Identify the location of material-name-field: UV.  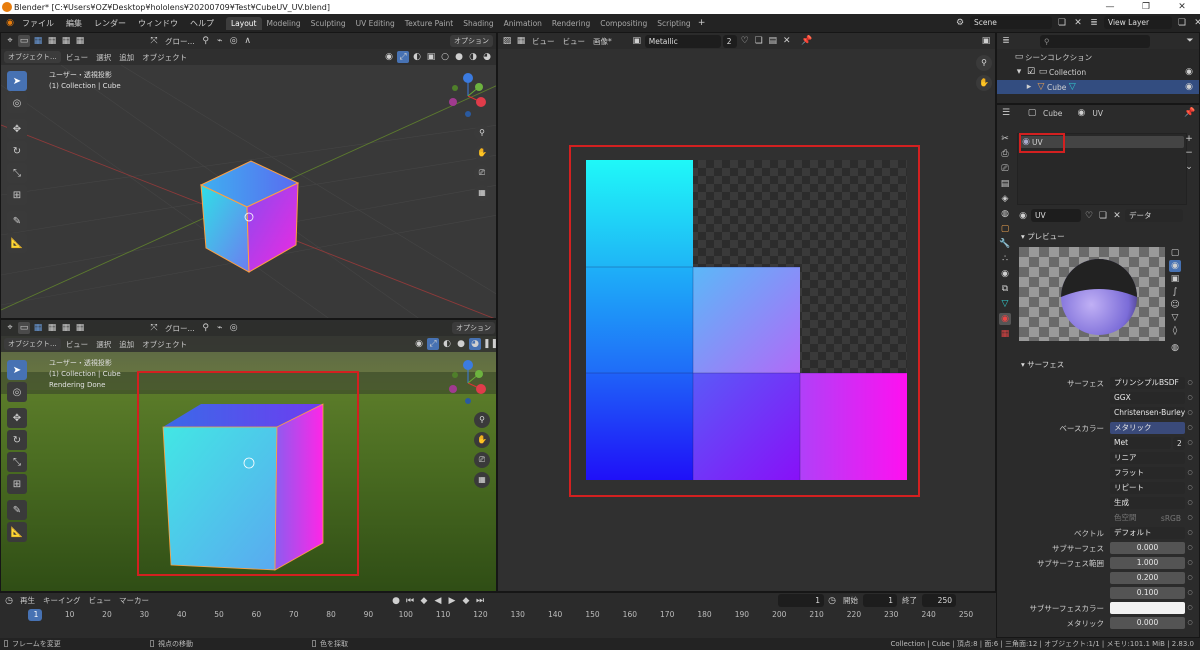
(1056, 215).